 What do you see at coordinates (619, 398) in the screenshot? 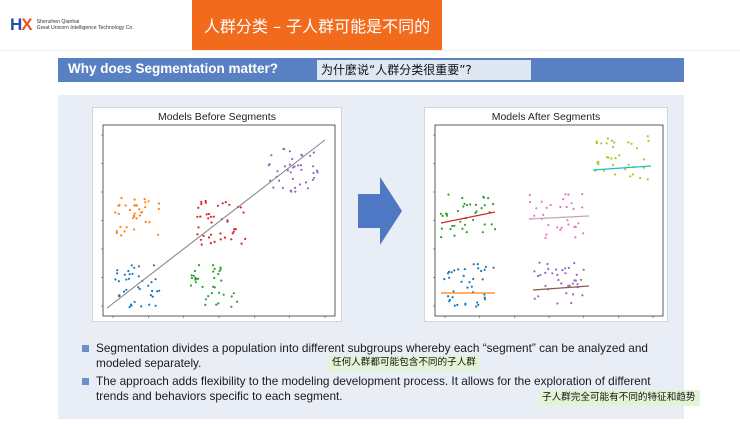
I see `translation-note-2: 子人群完全可能有不同的特征和趋势` at bounding box center [619, 398].